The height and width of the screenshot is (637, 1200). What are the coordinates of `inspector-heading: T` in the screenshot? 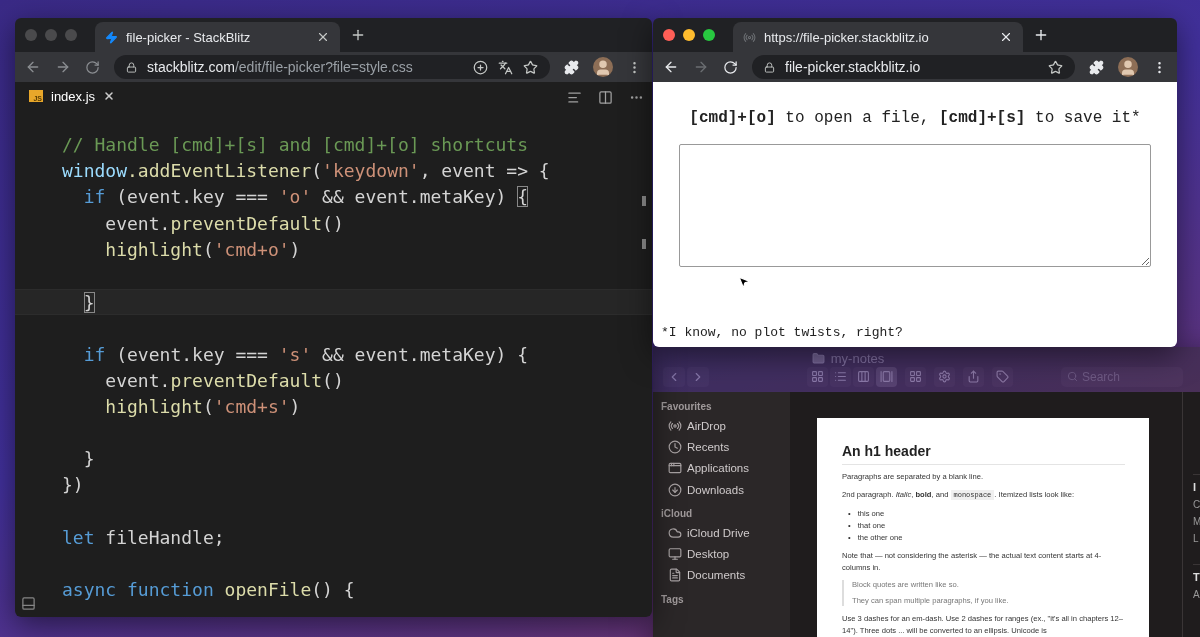 It's located at (1196, 573).